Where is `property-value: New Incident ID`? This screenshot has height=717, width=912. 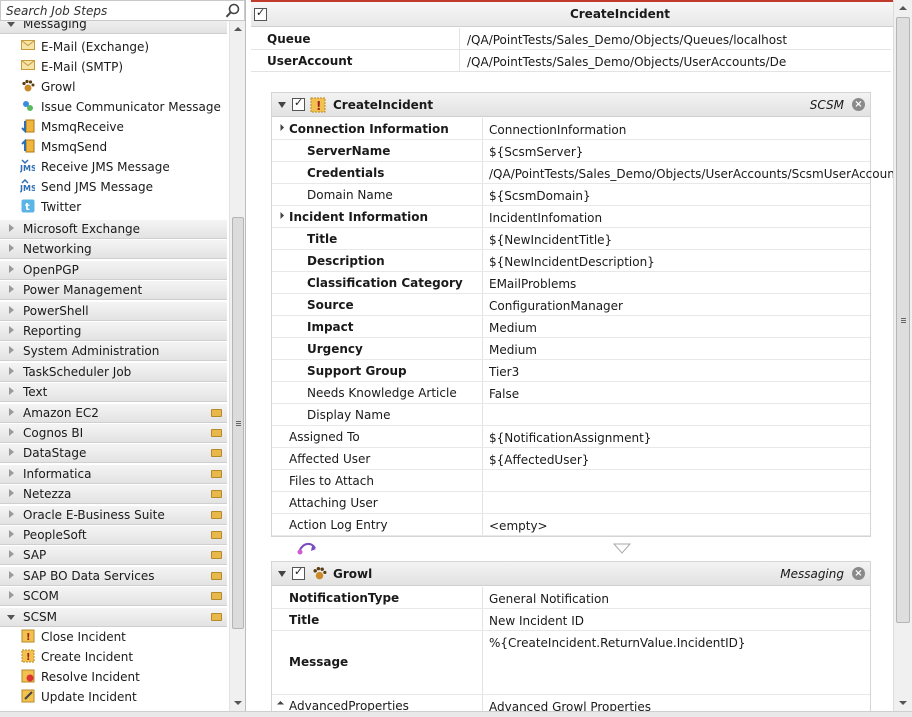 property-value: New Incident ID is located at coordinates (536, 621).